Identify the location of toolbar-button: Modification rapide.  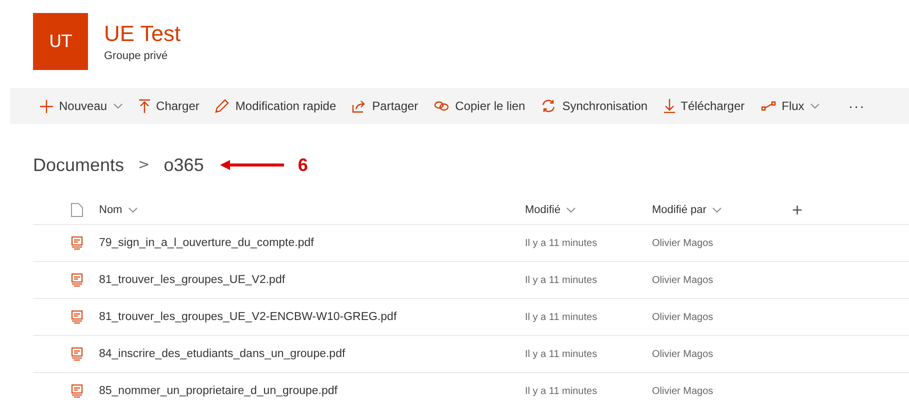
(275, 106).